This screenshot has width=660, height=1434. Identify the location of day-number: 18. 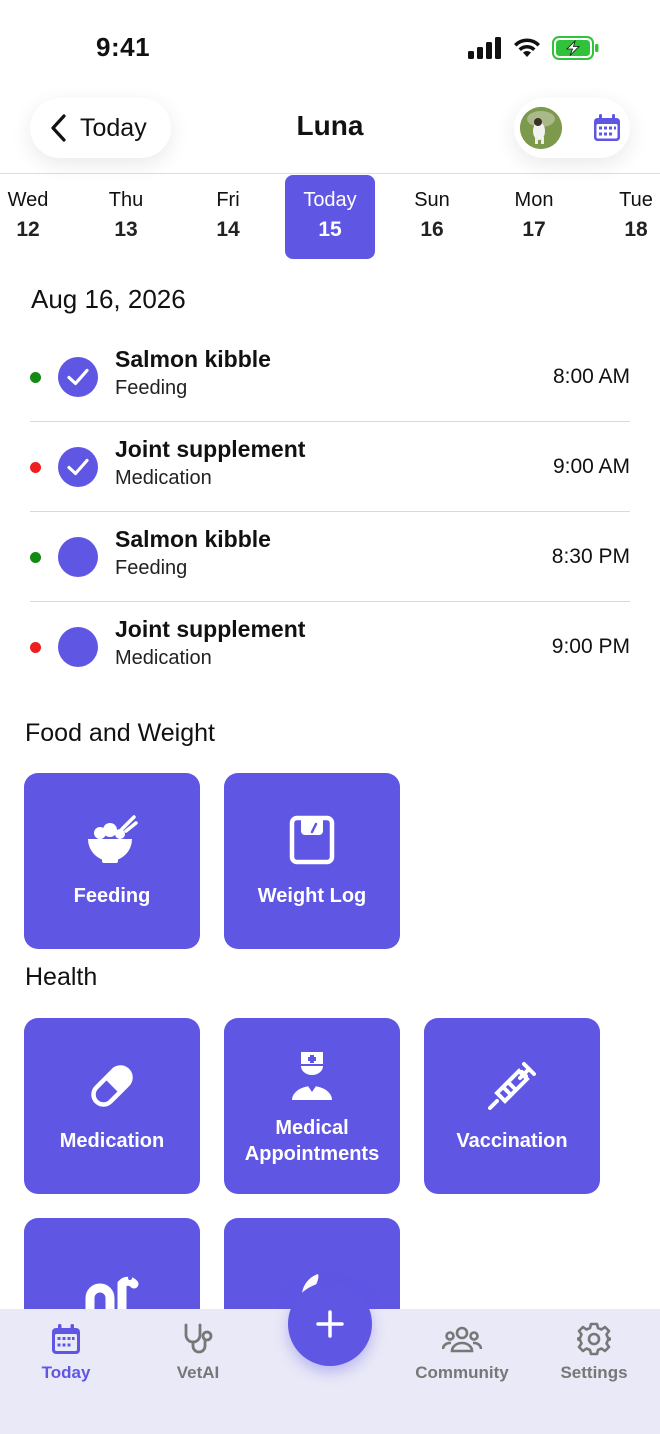
(636, 229).